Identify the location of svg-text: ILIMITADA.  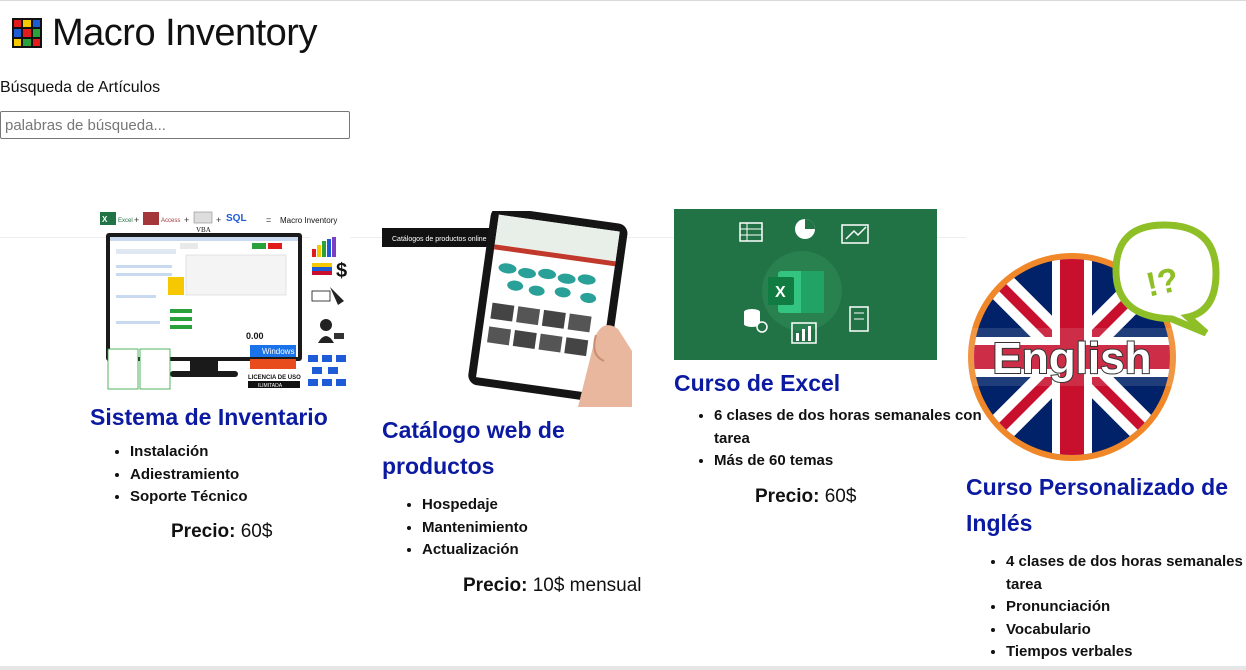
(270, 386).